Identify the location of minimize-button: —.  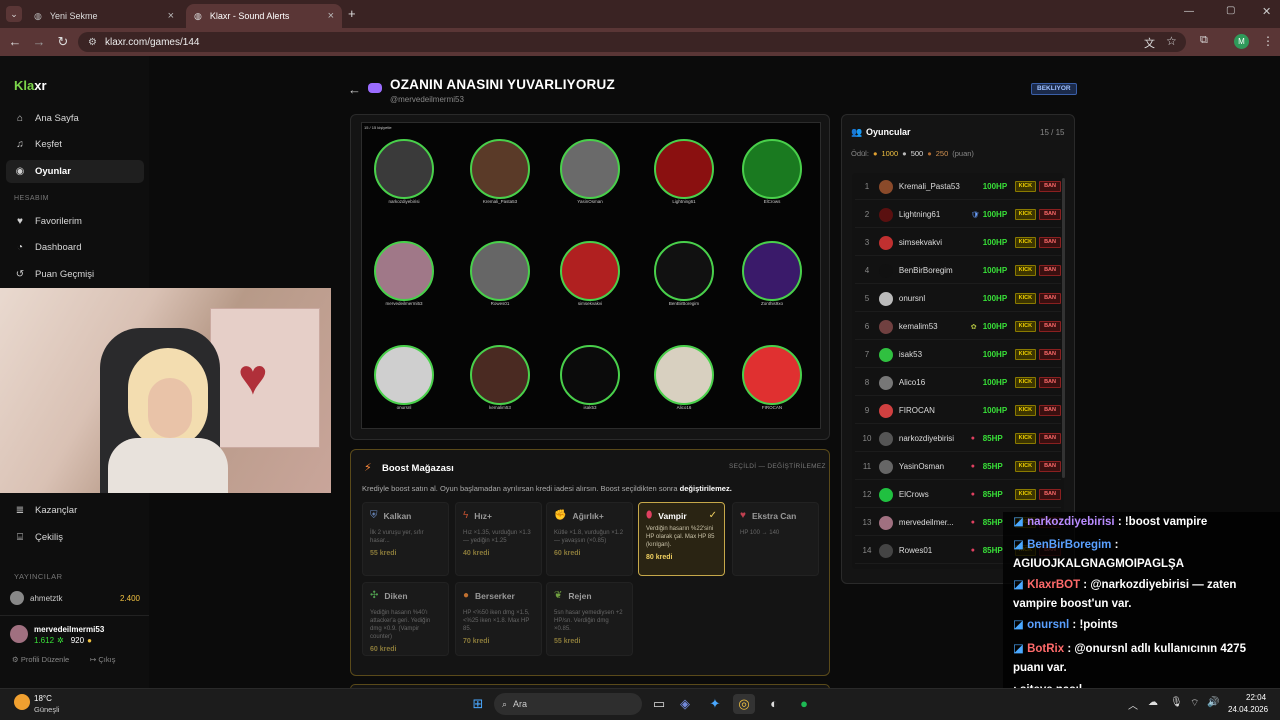
(1189, 11).